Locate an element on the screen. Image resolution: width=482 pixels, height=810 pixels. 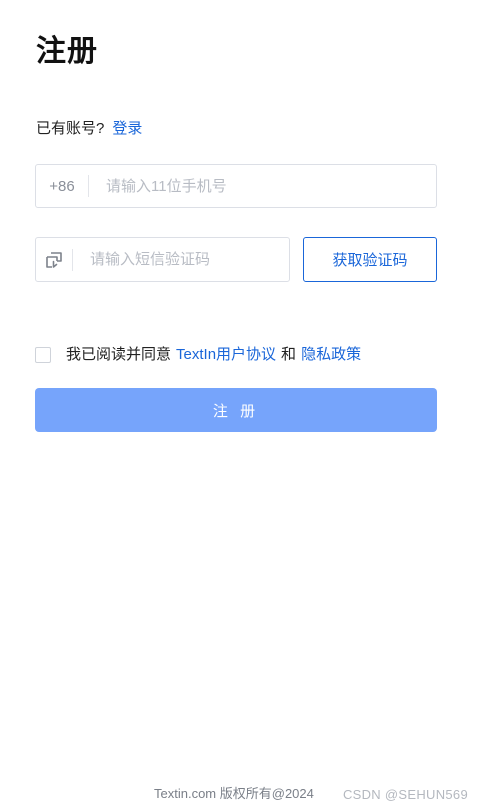
privacy-policy-link: 隐私政策 is located at coordinates (331, 355).